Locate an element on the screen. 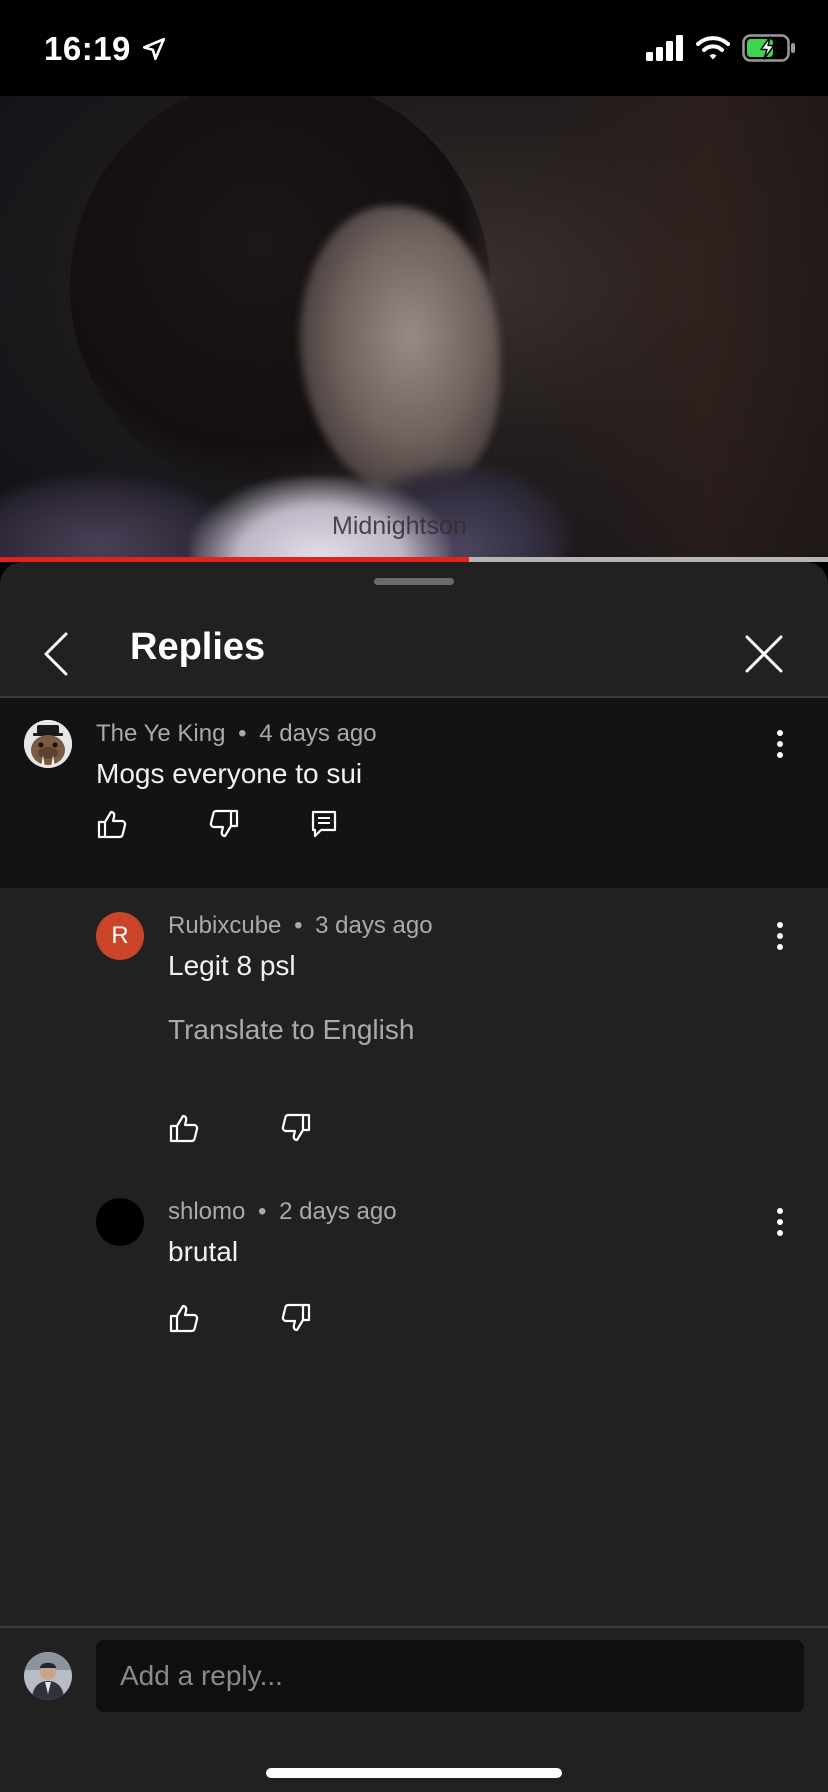  back-button is located at coordinates (56, 654).